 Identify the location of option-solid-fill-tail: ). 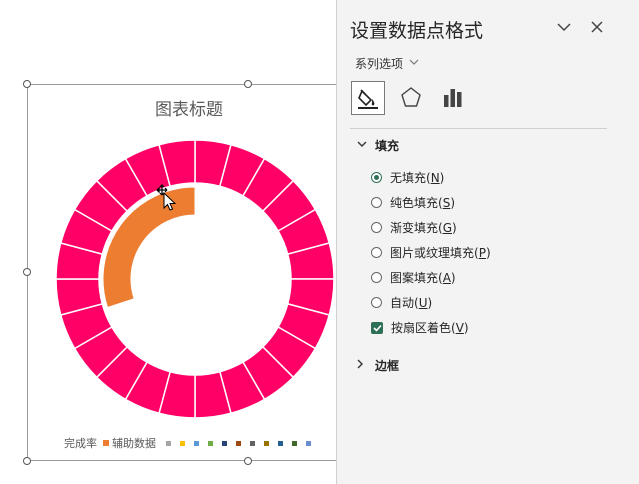
(452, 202).